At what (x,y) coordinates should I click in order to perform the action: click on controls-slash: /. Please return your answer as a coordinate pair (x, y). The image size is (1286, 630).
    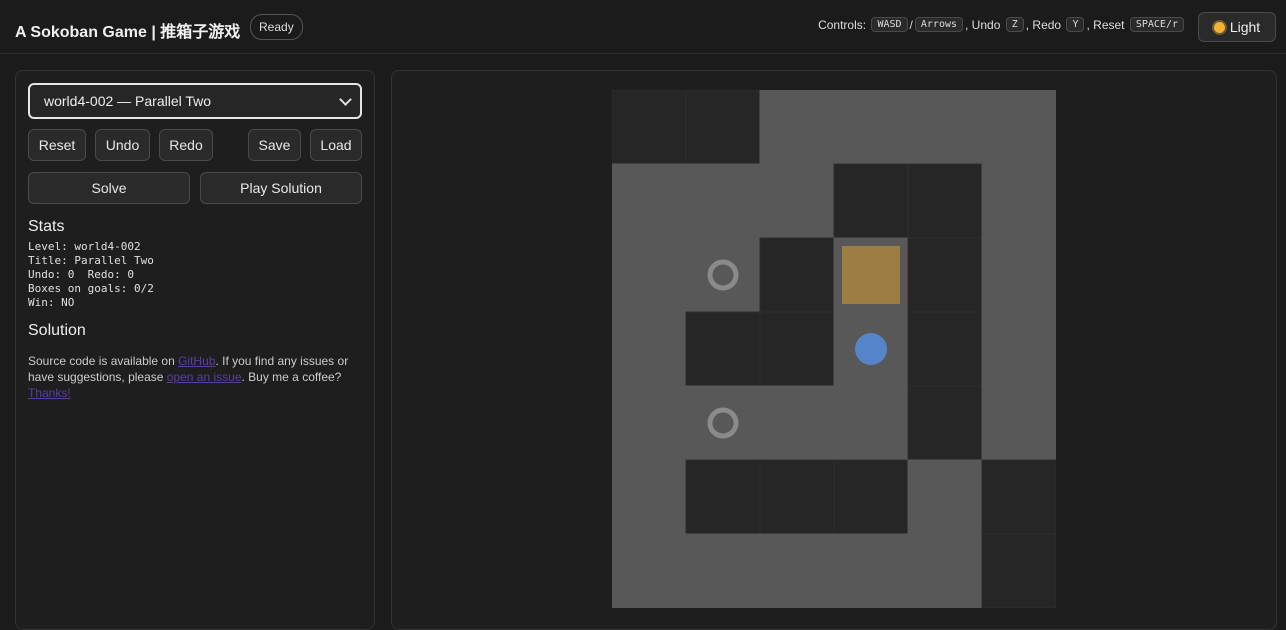
    Looking at the image, I should click on (911, 24).